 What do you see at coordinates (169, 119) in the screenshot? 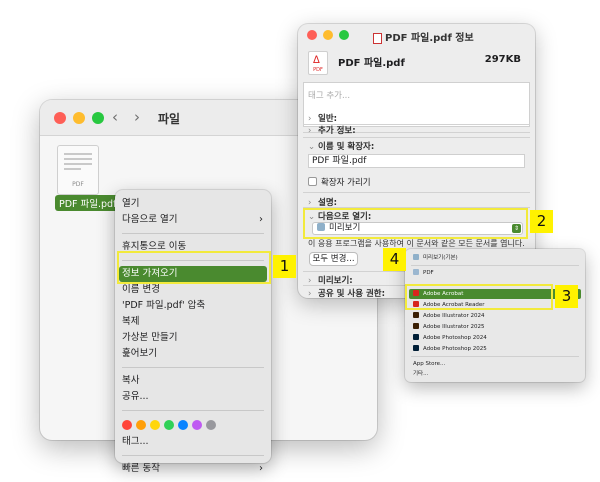
I see `finder-title: 파일` at bounding box center [169, 119].